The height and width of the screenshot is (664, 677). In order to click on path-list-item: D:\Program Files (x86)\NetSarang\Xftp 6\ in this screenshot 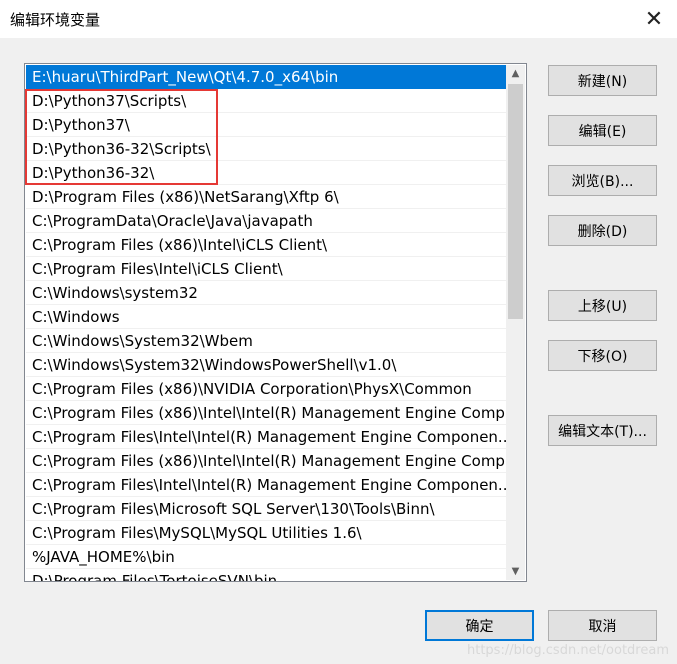, I will do `click(266, 197)`.